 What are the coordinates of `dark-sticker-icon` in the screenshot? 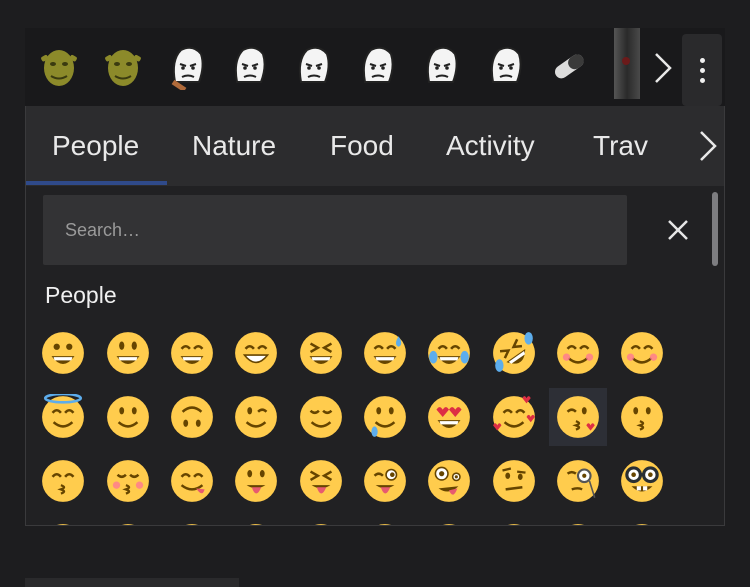 It's located at (621, 63).